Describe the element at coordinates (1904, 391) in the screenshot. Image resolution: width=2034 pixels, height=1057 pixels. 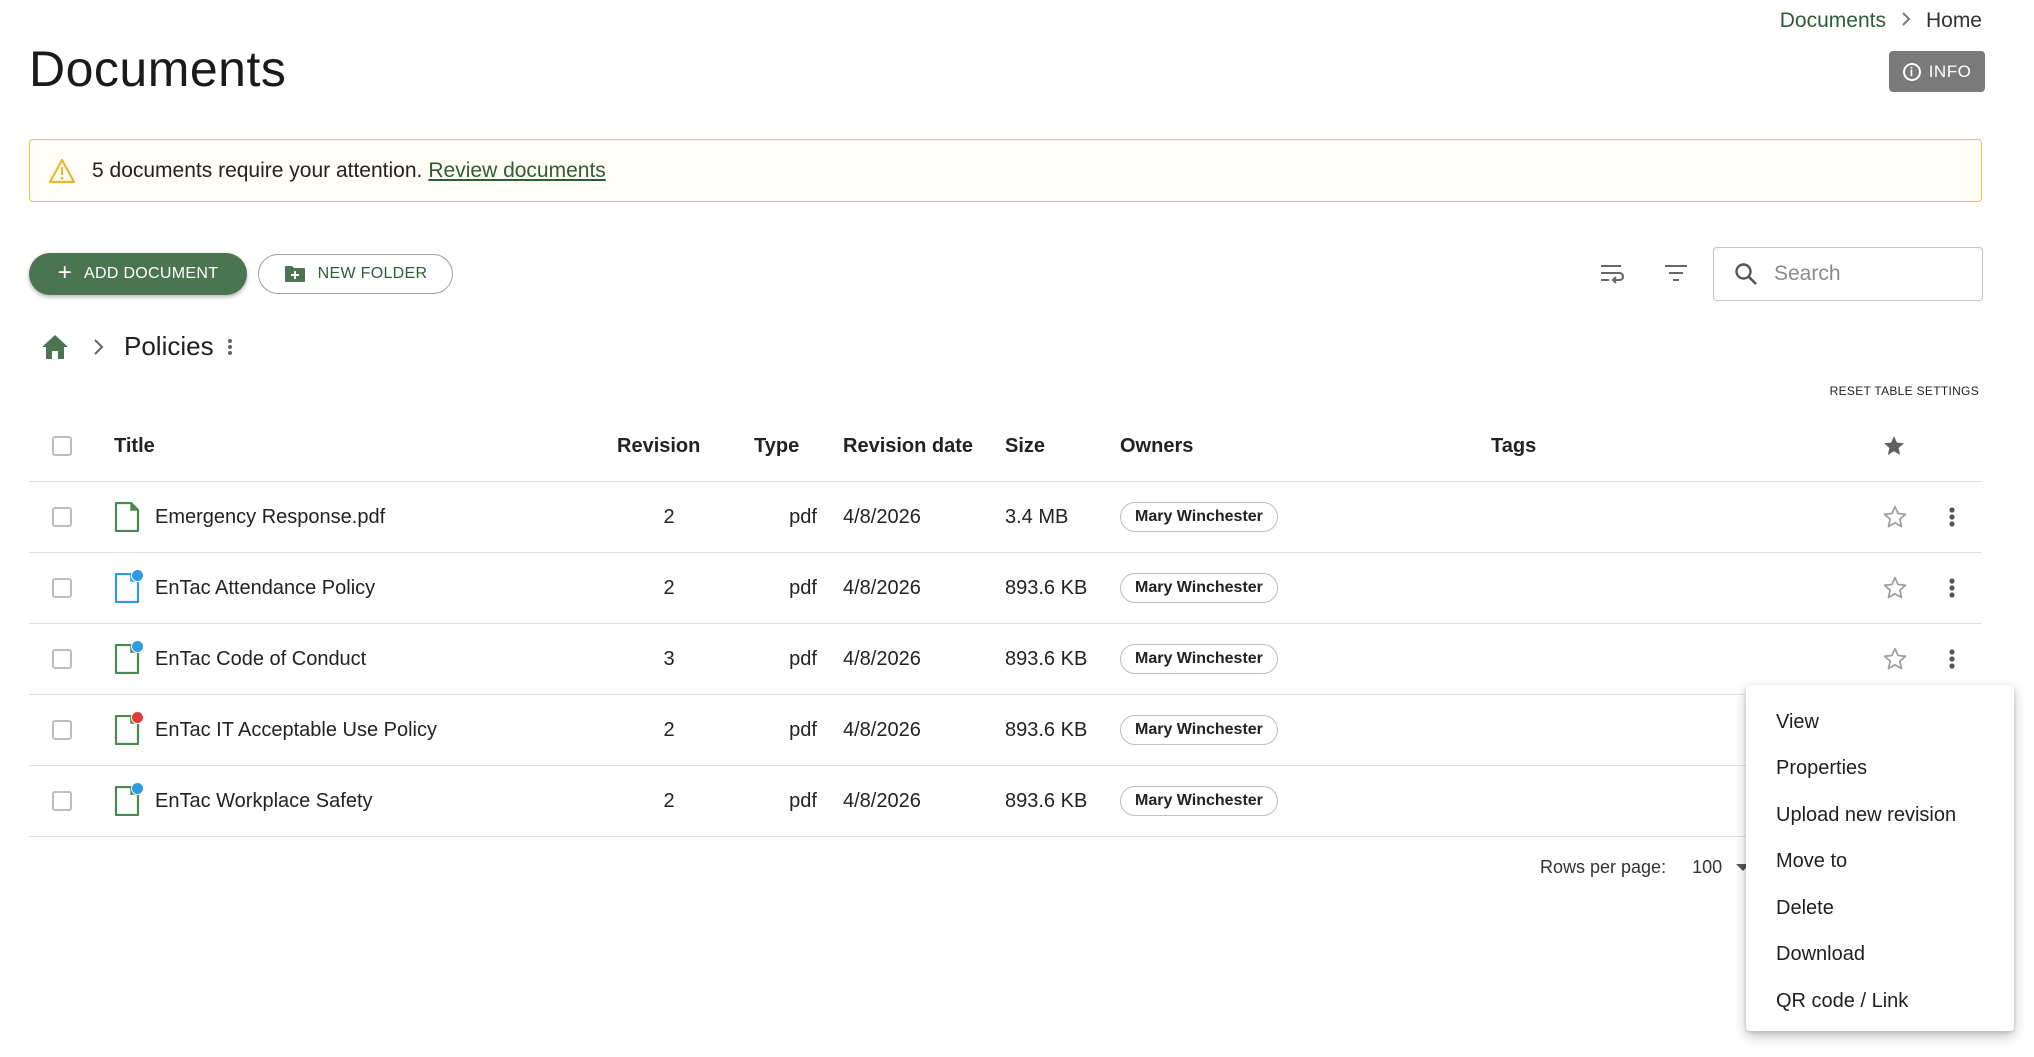
I see `reset-table-settings-button: RESET TABLE SETTINGS` at that location.